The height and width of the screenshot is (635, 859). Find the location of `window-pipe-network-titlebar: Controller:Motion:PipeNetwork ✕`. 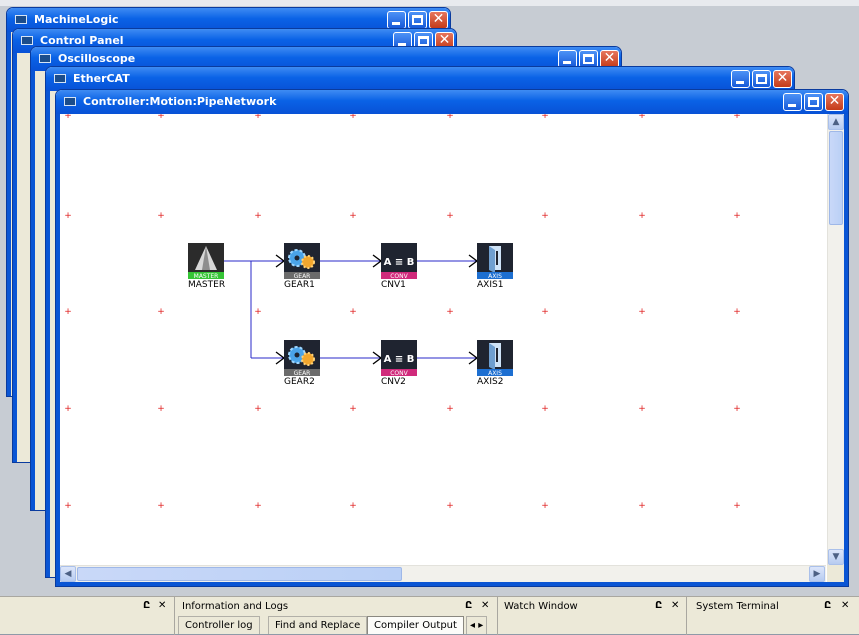

window-pipe-network-titlebar: Controller:Motion:PipeNetwork ✕ is located at coordinates (452, 102).